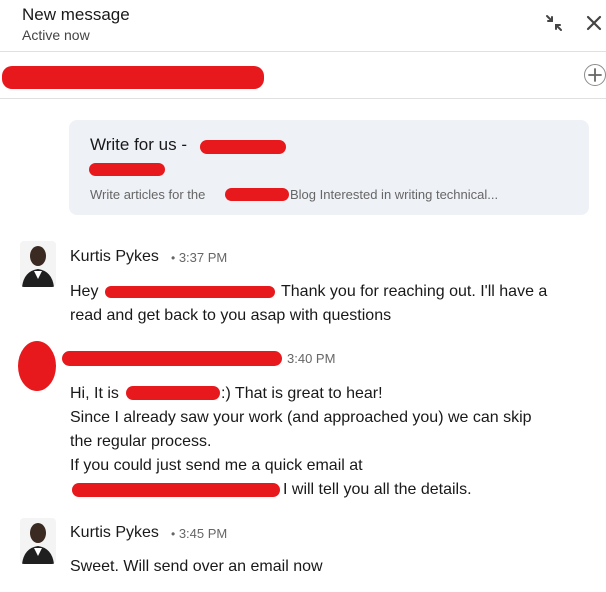 The image size is (606, 592). I want to click on presence-status: Active now, so click(56, 35).